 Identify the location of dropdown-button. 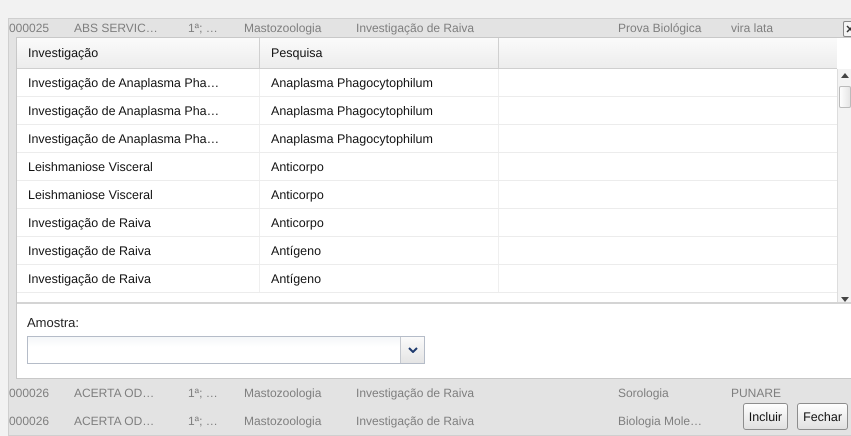
(412, 350).